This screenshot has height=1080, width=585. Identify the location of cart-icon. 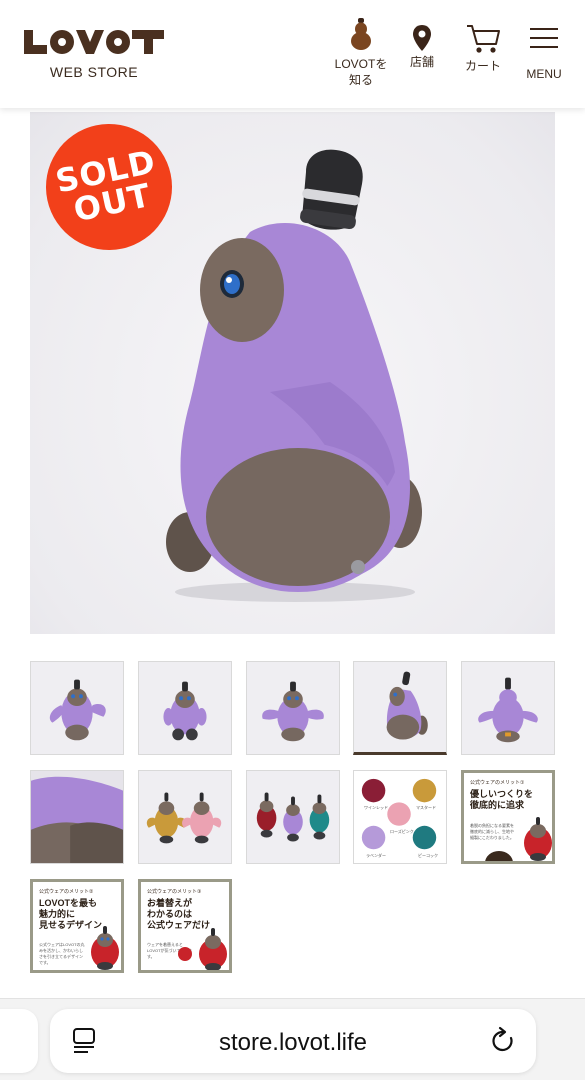
(483, 39).